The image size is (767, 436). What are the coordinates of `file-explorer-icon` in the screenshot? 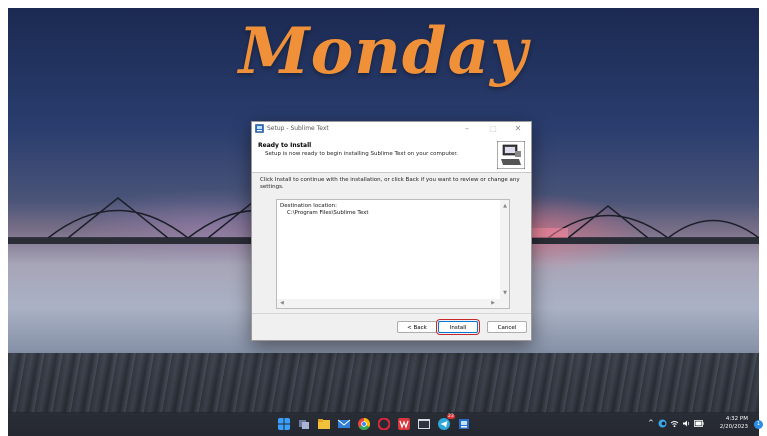 It's located at (324, 424).